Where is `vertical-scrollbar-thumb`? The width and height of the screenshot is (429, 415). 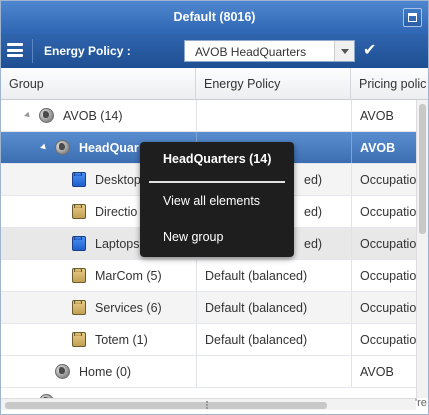
vertical-scrollbar-thumb is located at coordinates (422, 169).